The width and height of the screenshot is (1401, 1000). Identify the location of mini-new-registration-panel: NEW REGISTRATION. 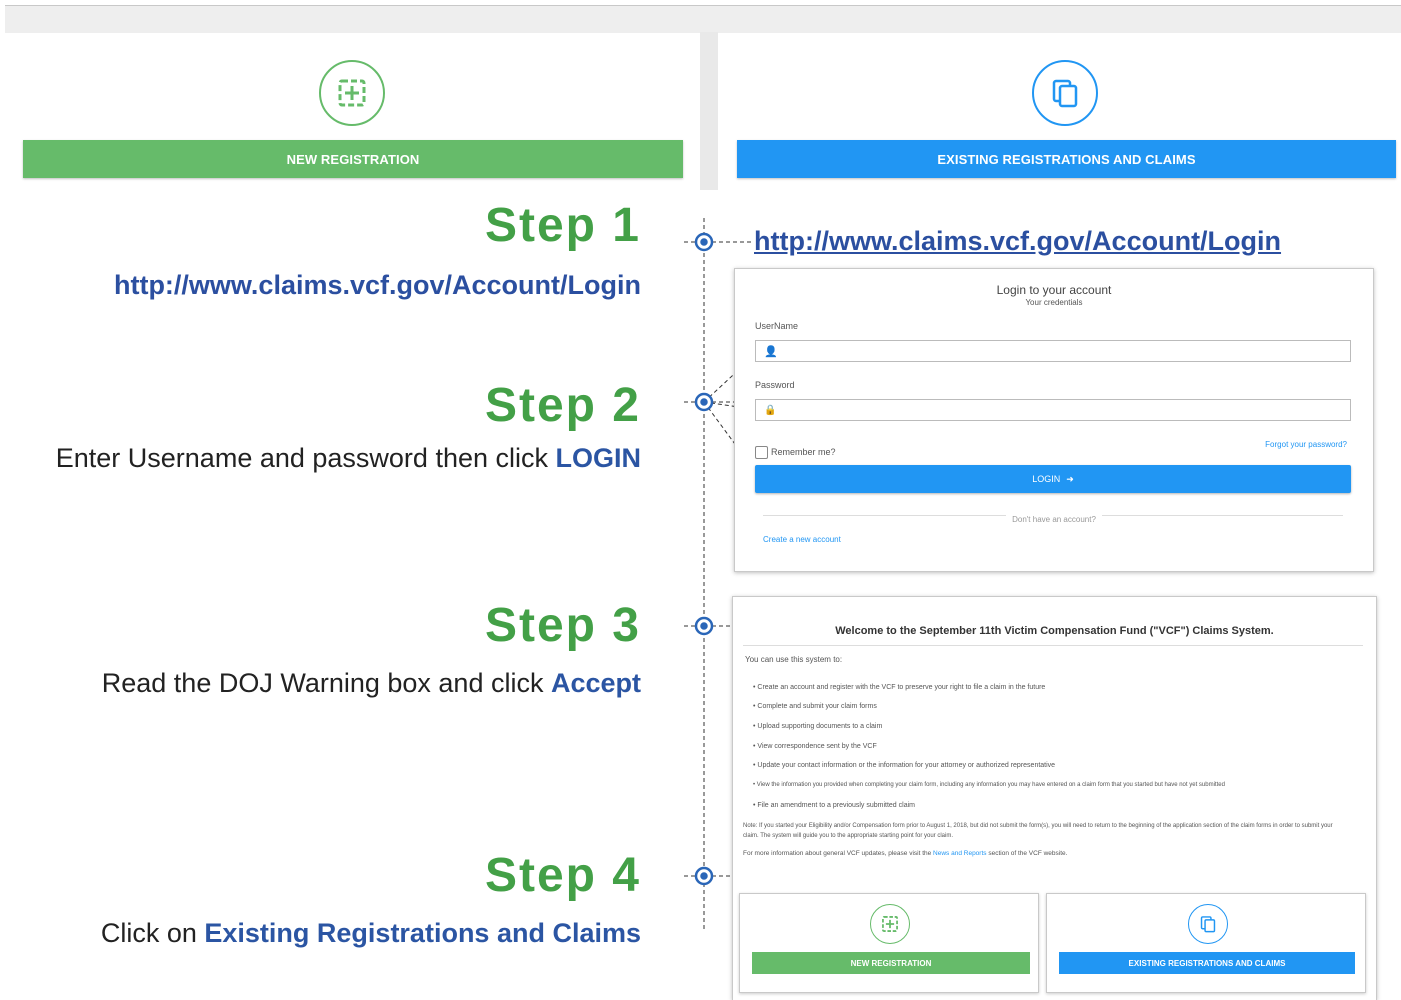
(889, 943).